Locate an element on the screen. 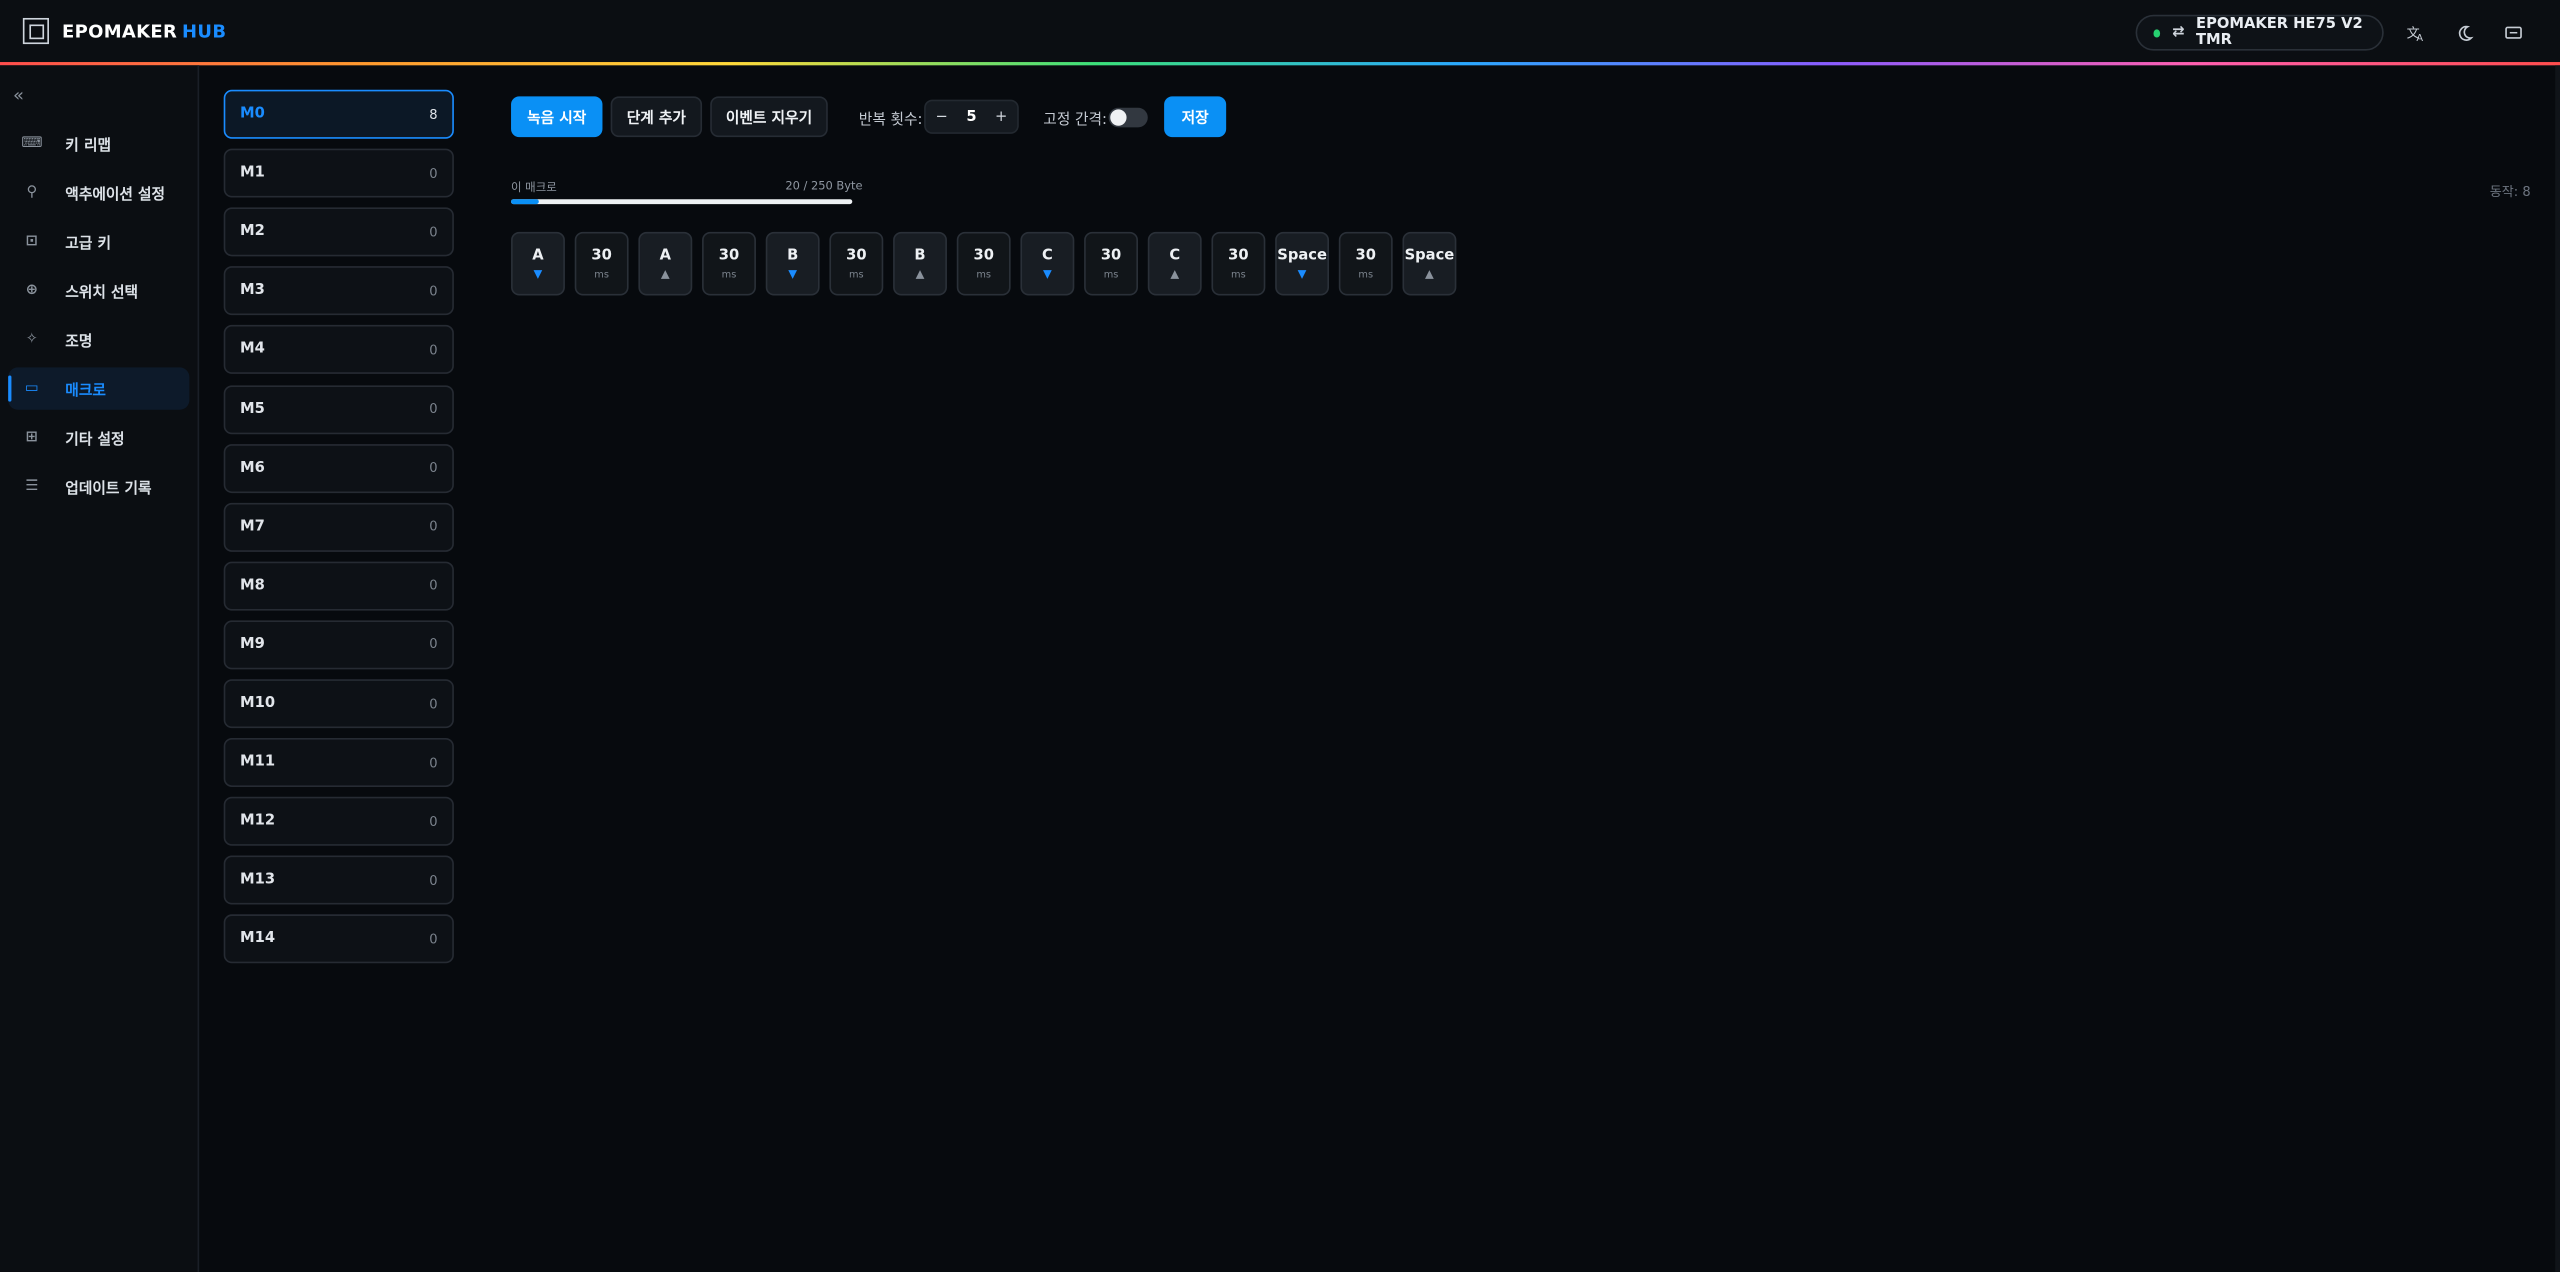 This screenshot has height=1272, width=2560. macro-key-event: C ▼ is located at coordinates (1047, 263).